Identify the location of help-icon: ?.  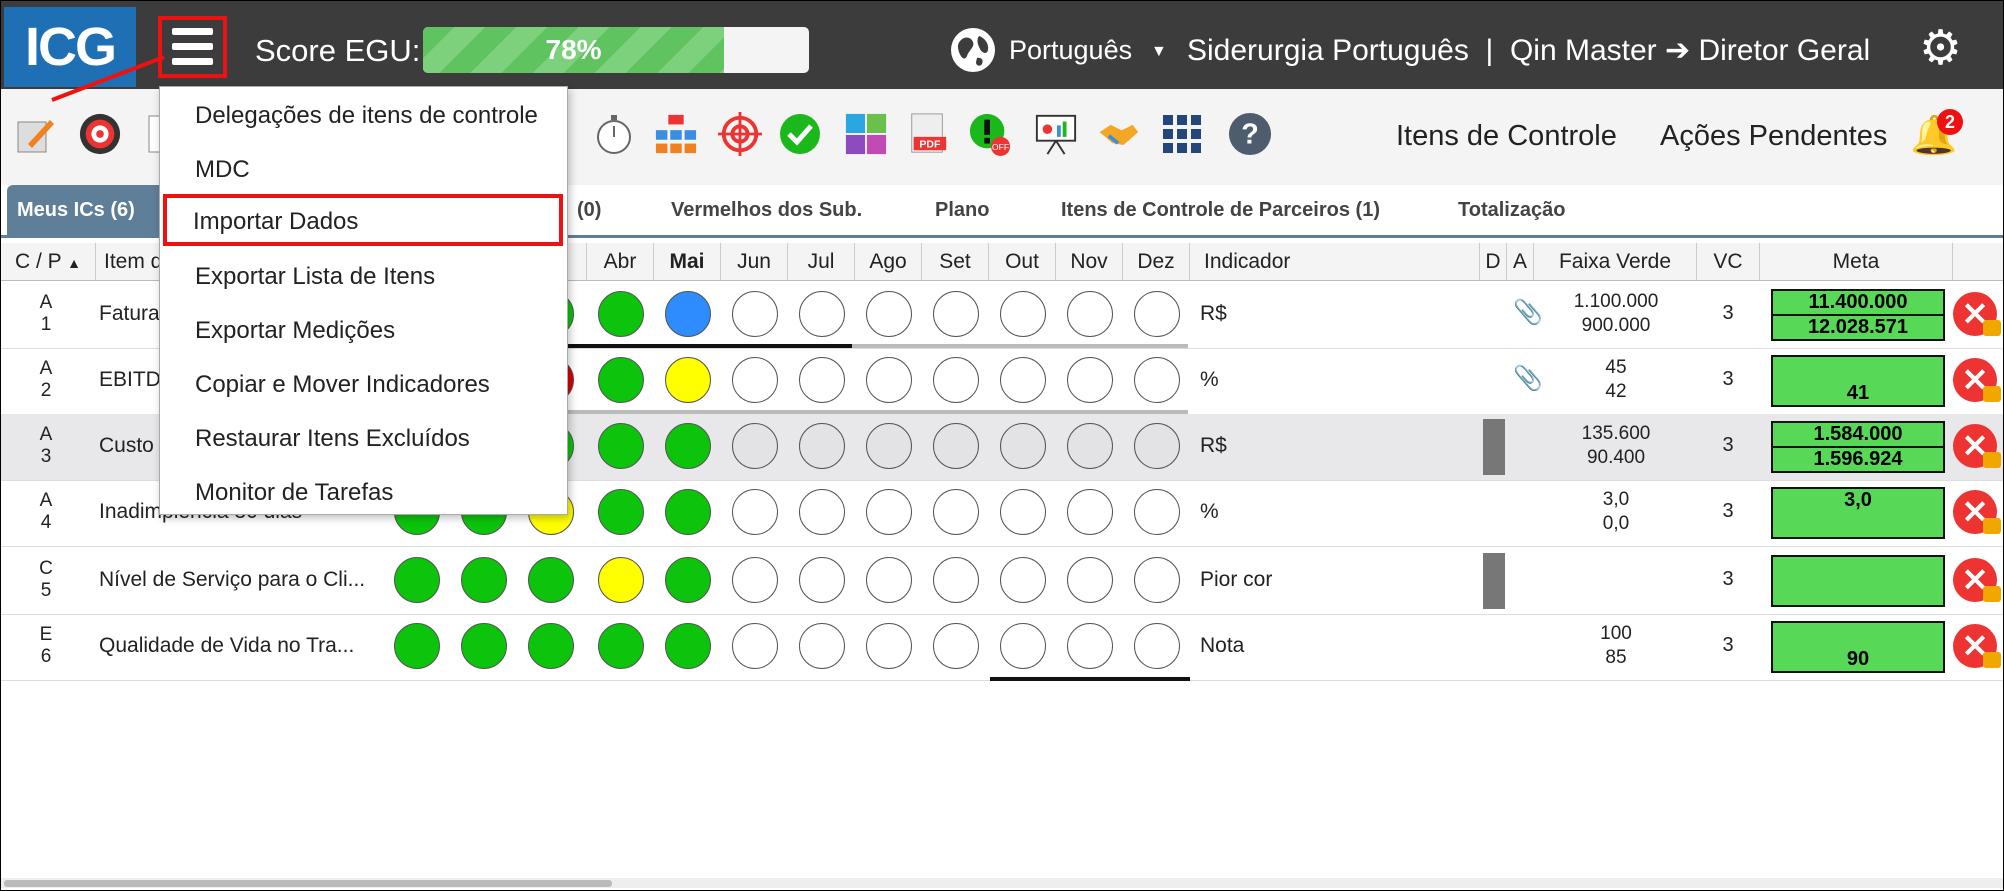
(1250, 134).